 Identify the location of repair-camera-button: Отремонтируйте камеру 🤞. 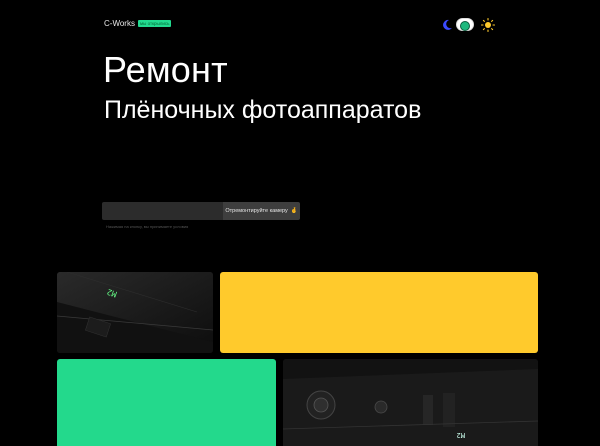
(261, 211).